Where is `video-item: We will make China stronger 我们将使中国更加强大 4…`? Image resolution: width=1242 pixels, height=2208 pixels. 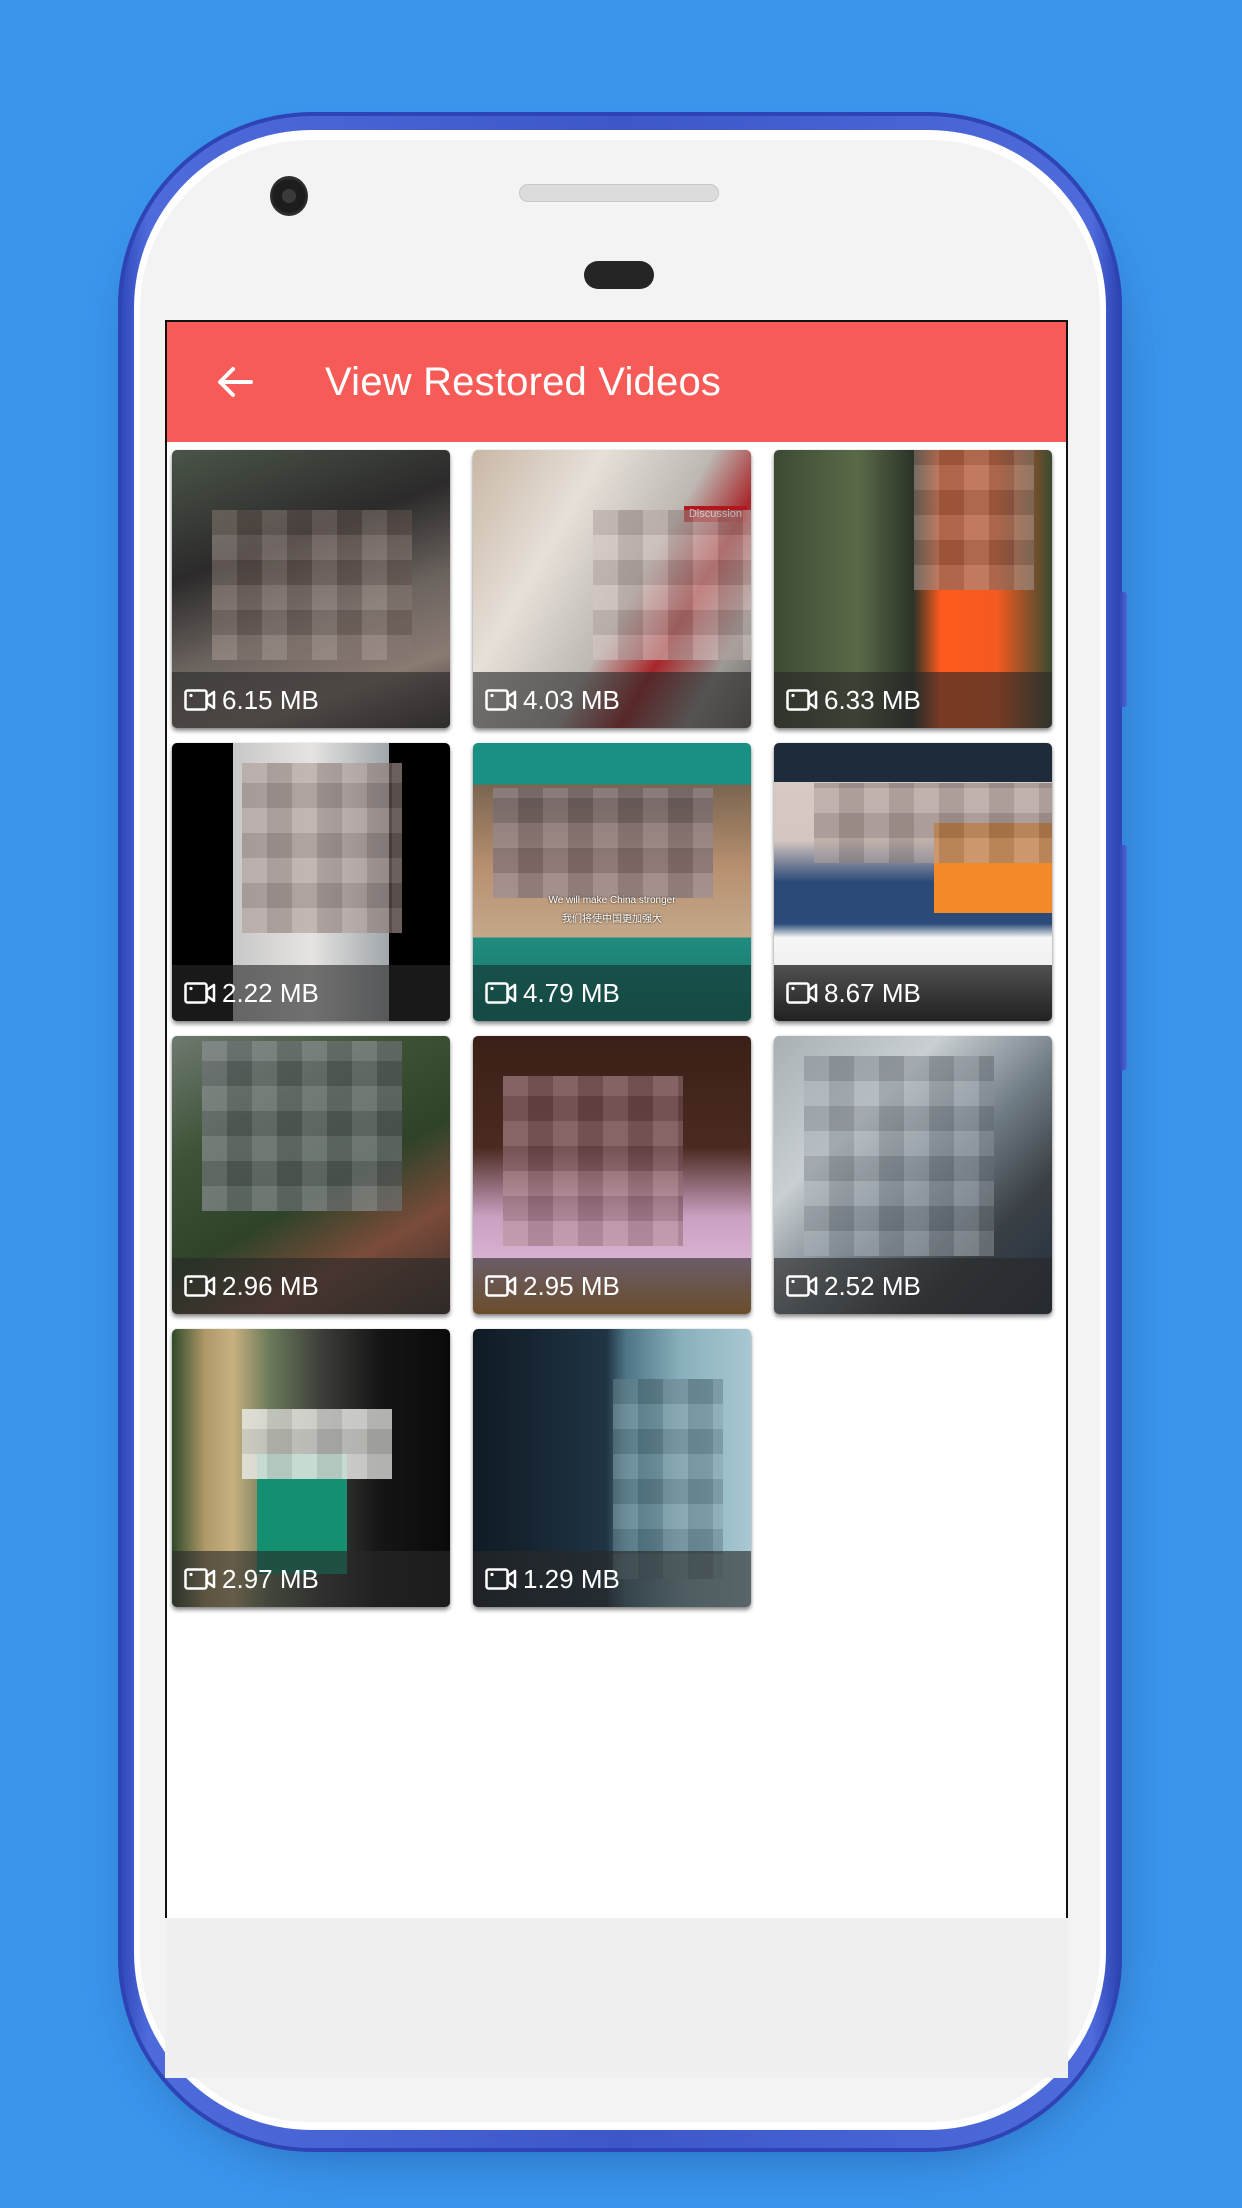 video-item: We will make China stronger 我们将使中国更加强大 4… is located at coordinates (612, 882).